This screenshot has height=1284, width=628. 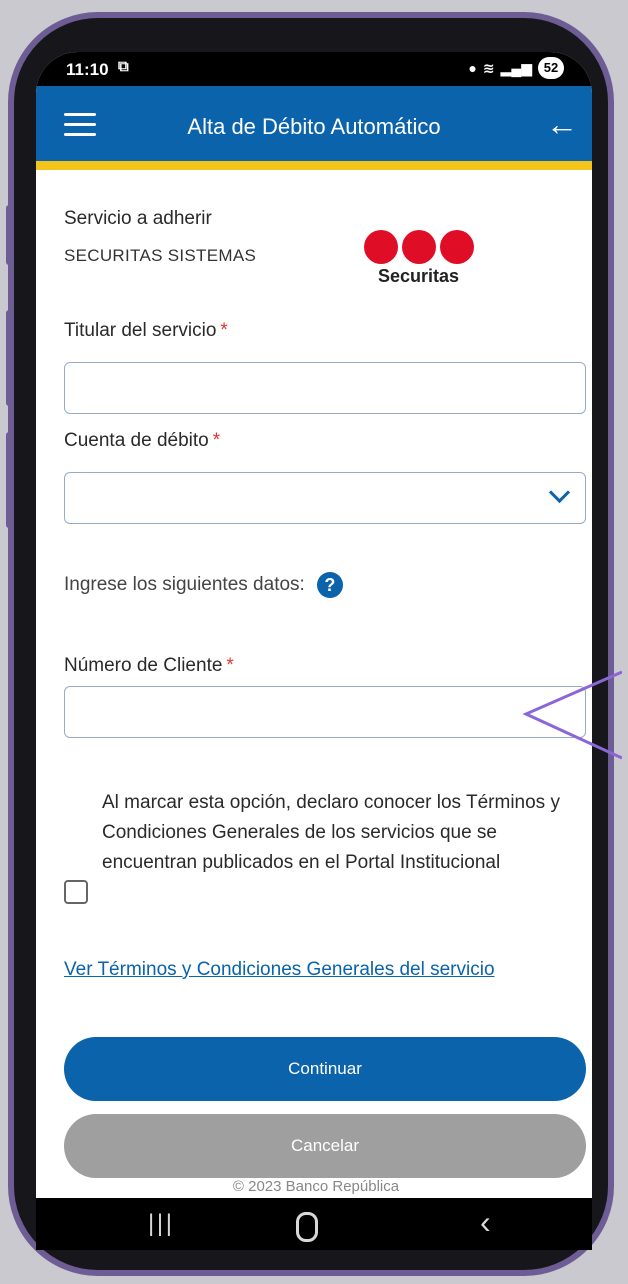 What do you see at coordinates (325, 388) in the screenshot?
I see `holder-input` at bounding box center [325, 388].